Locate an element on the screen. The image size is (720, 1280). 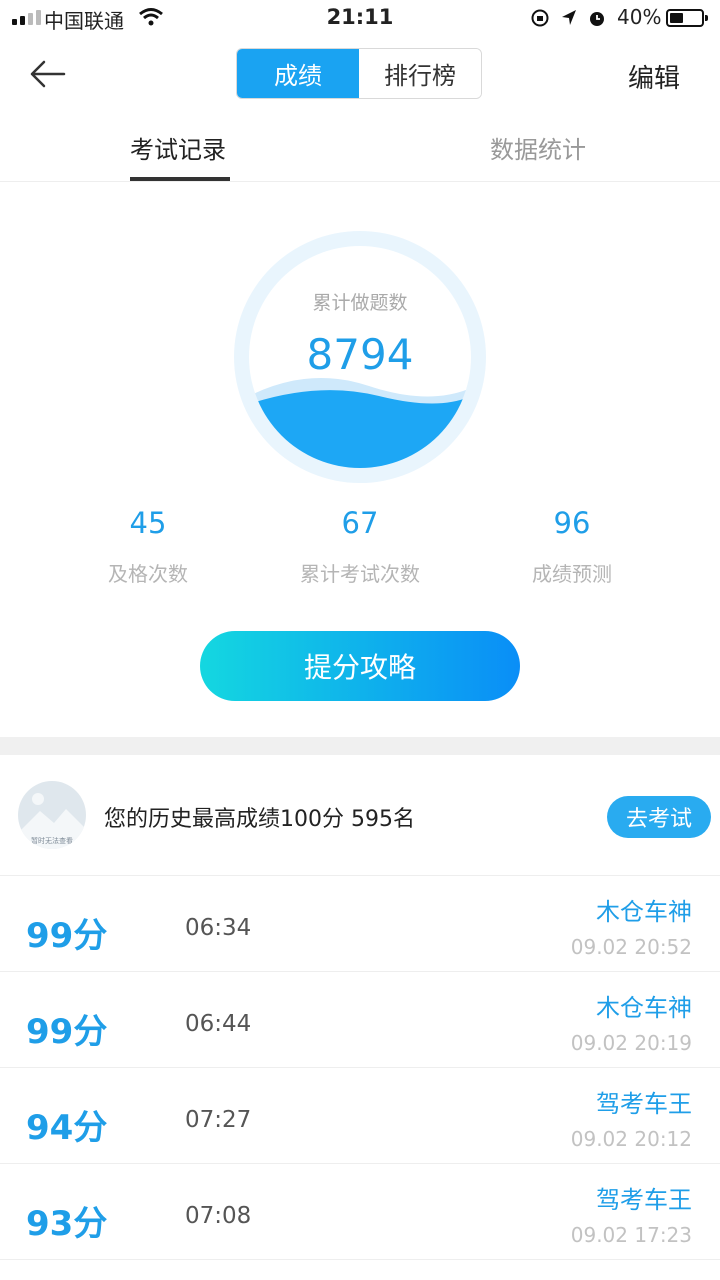
record-date: 09.02 17:23 is located at coordinates (631, 1235).